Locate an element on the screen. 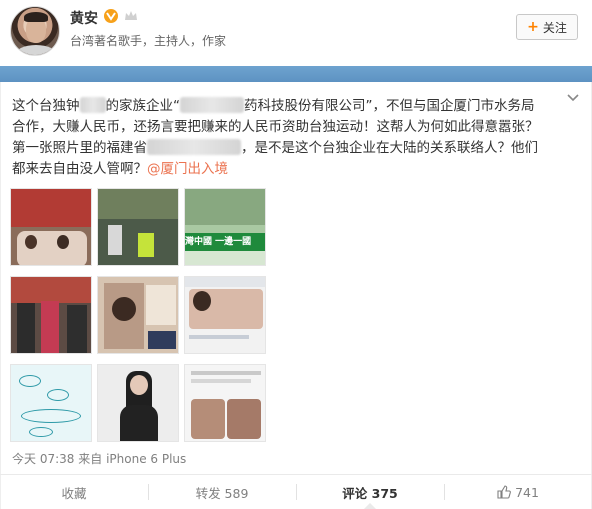  post-text-segment: 第一张照片里的福建省 is located at coordinates (79, 148).